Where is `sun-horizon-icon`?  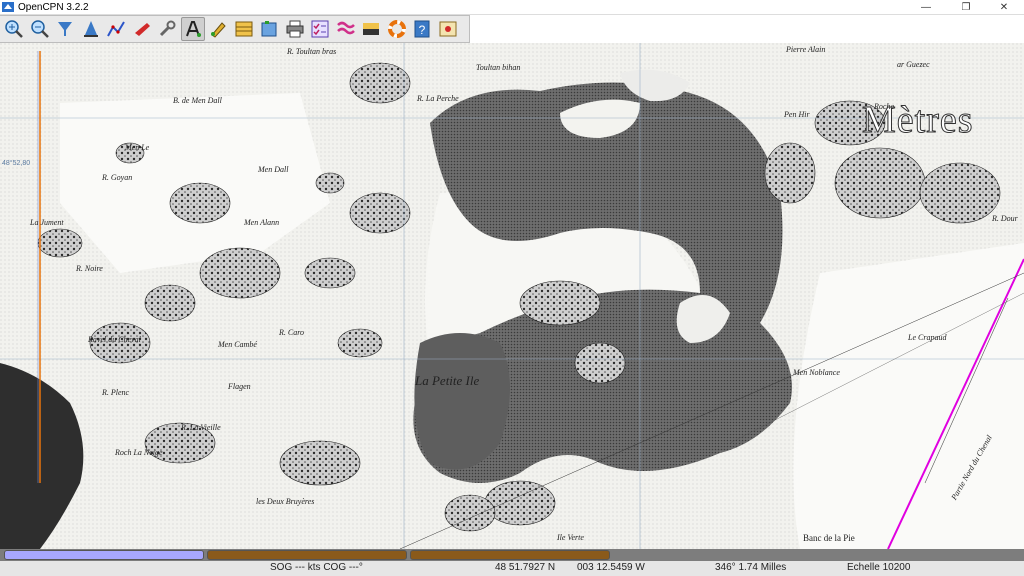
sun-horizon-icon is located at coordinates (371, 29).